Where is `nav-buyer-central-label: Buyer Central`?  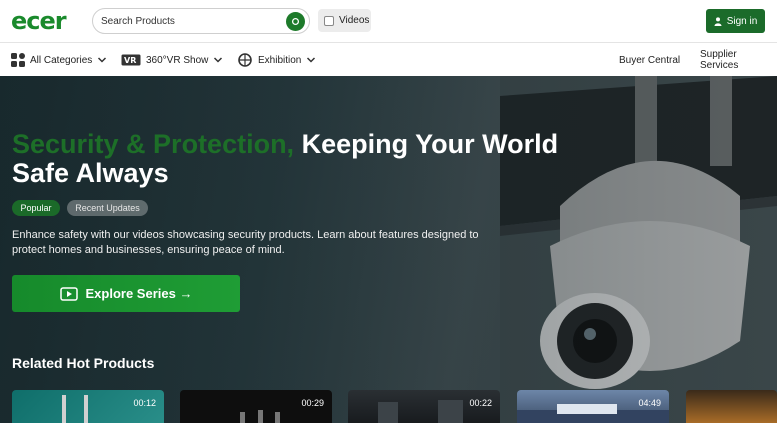
nav-buyer-central-label: Buyer Central is located at coordinates (650, 60).